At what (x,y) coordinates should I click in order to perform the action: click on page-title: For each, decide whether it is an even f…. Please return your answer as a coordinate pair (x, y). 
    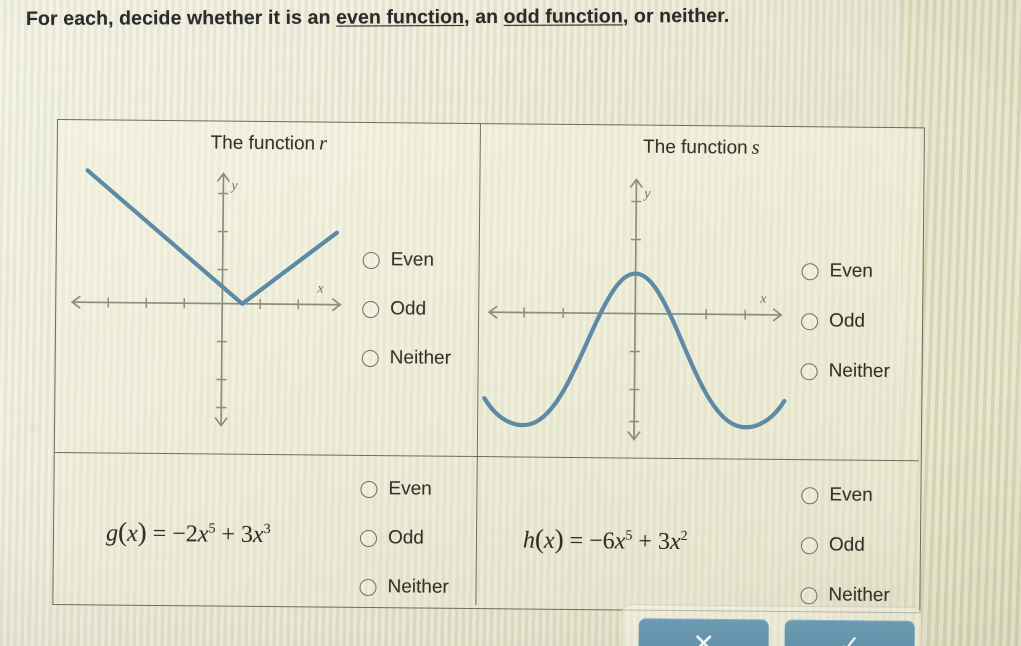
    Looking at the image, I should click on (476, 17).